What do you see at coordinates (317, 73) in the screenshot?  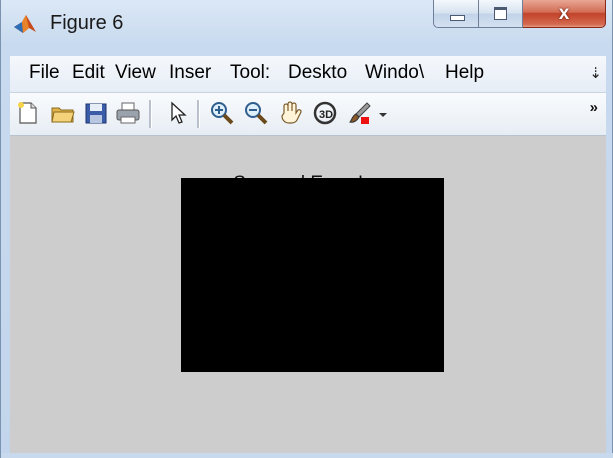 I see `menu-desktop: Deskto` at bounding box center [317, 73].